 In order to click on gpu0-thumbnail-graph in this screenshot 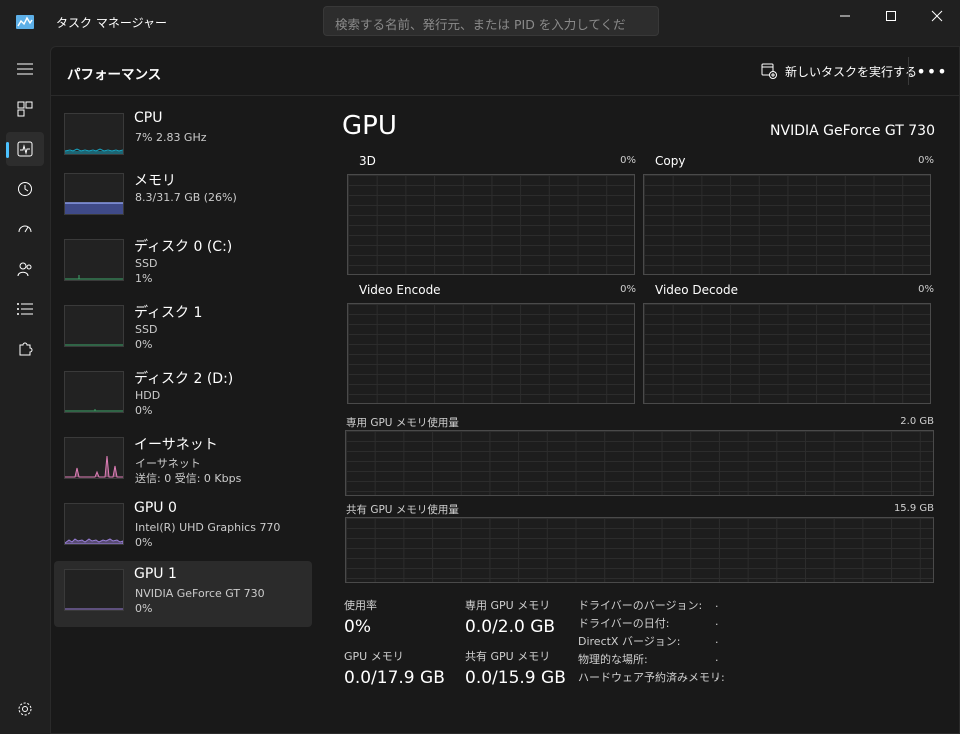, I will do `click(94, 524)`.